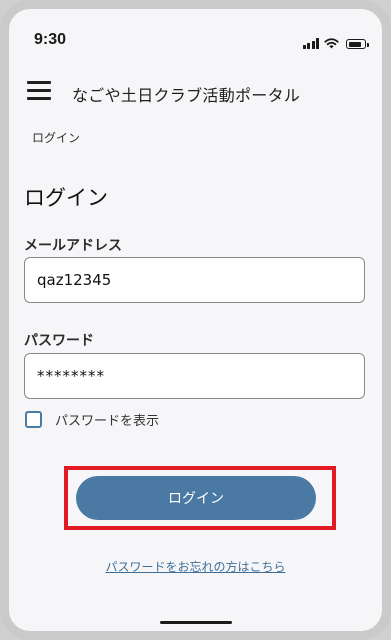 The image size is (391, 640). What do you see at coordinates (355, 44) in the screenshot?
I see `battery-level` at bounding box center [355, 44].